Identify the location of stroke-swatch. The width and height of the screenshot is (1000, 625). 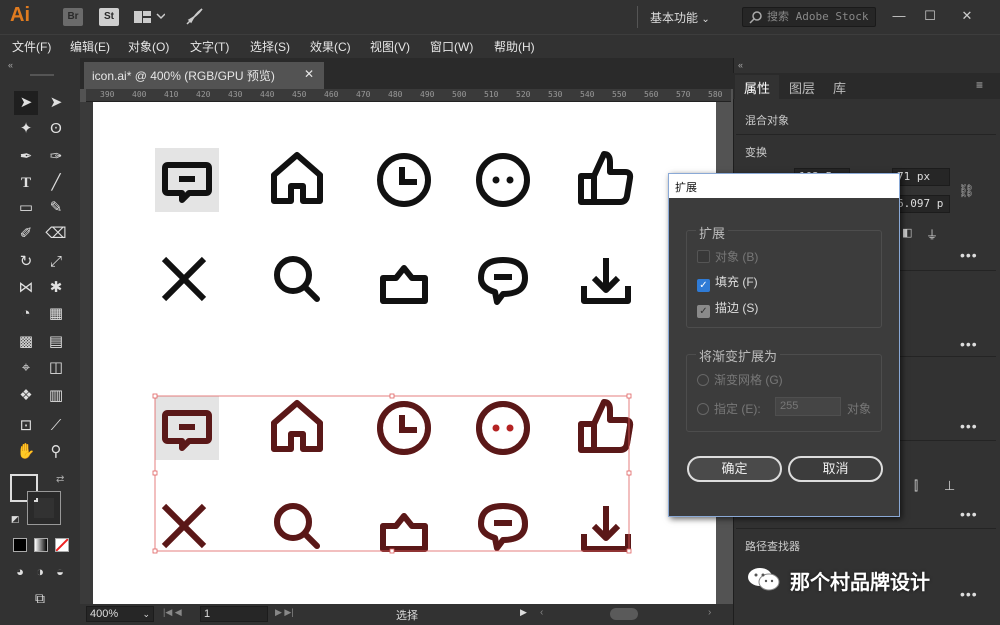
(44, 508).